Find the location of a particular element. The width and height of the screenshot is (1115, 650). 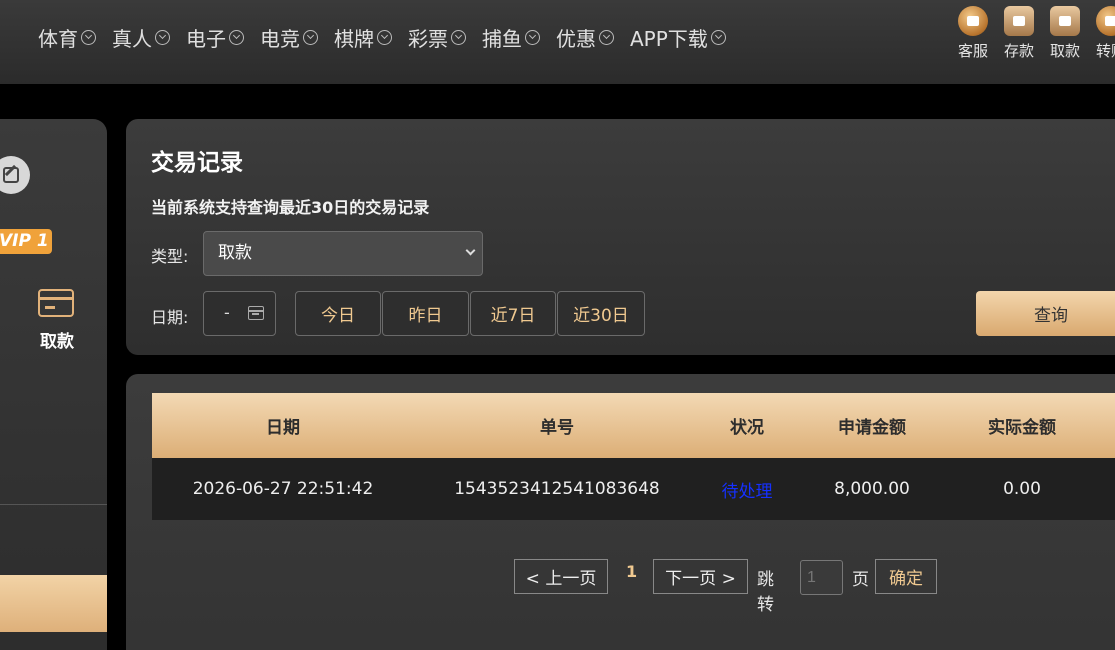

nav-item-sports: 体育 is located at coordinates (67, 37).